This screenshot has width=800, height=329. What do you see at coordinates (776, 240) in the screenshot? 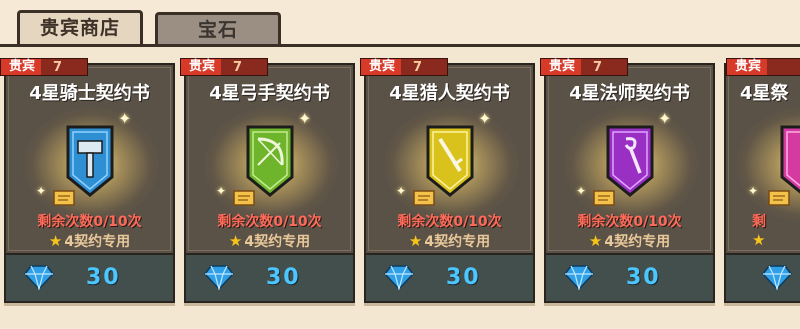
I see `usage-note: ★` at bounding box center [776, 240].